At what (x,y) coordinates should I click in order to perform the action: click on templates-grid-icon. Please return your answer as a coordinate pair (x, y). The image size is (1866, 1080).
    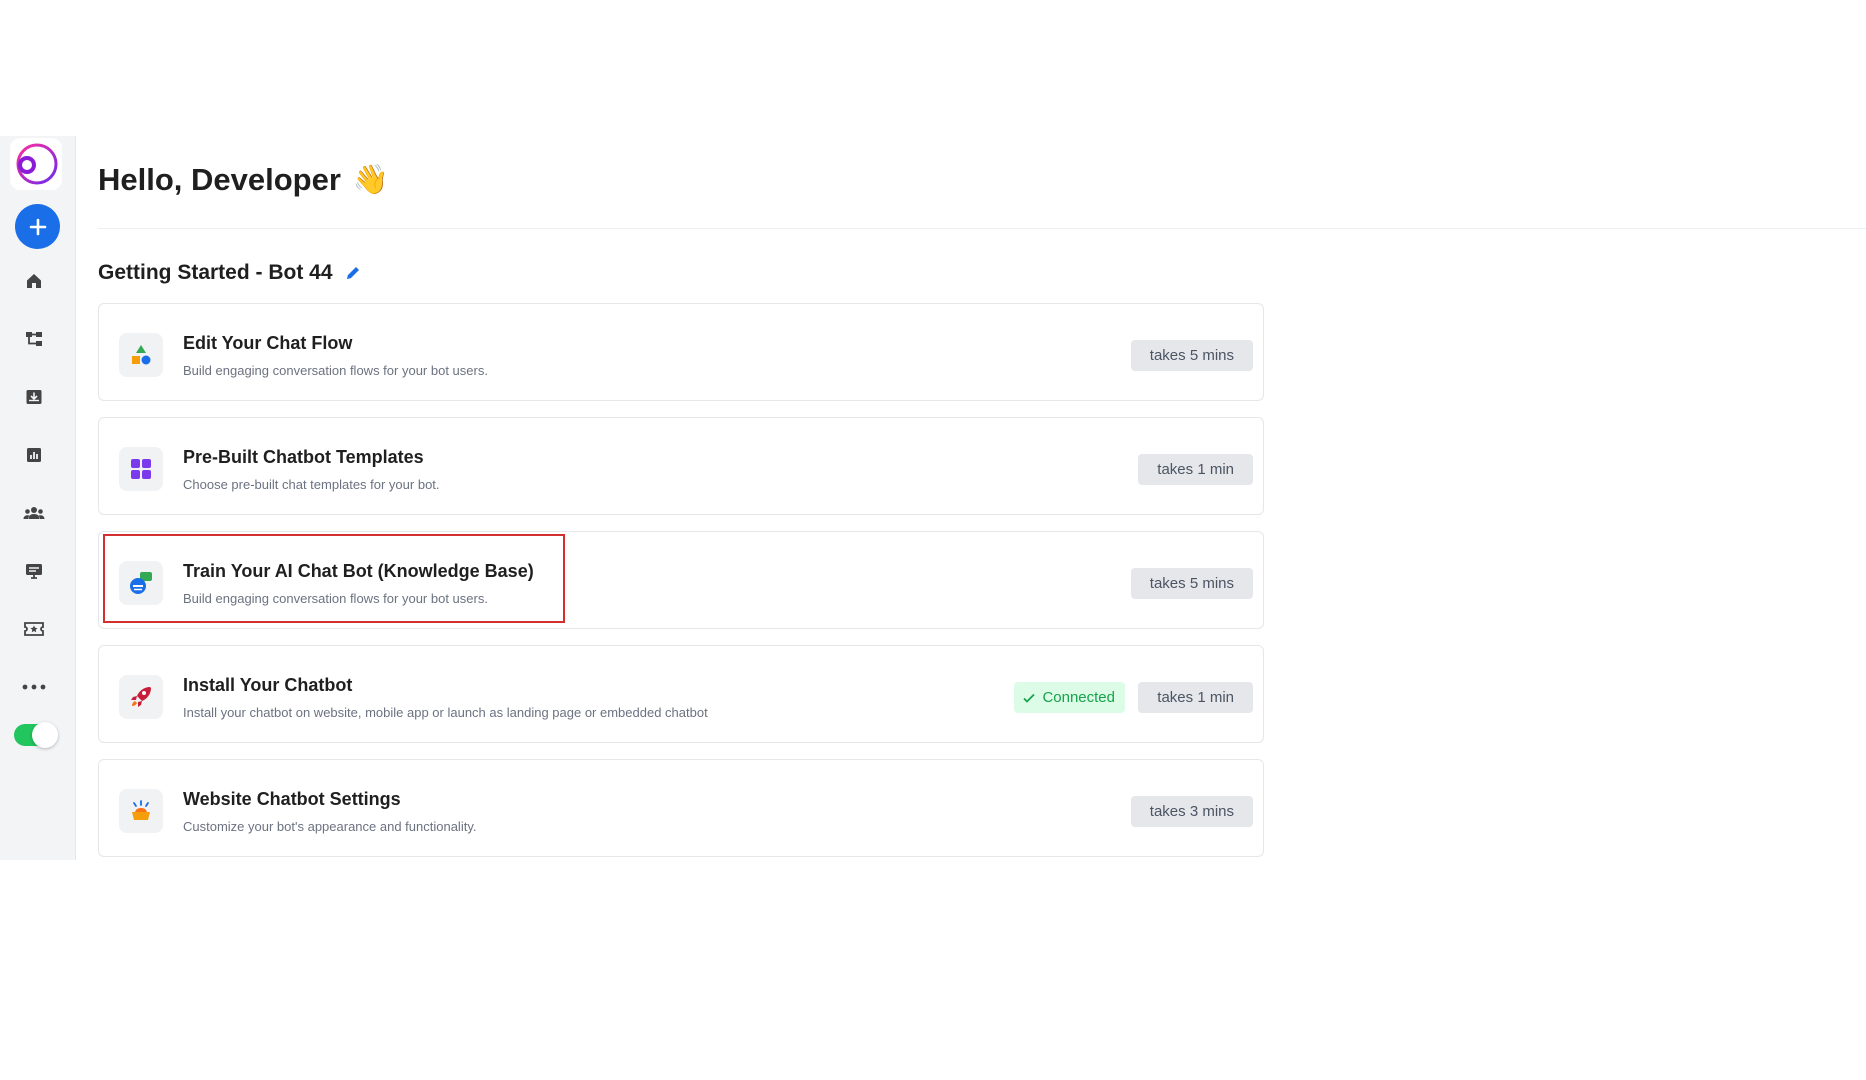
    Looking at the image, I should click on (141, 469).